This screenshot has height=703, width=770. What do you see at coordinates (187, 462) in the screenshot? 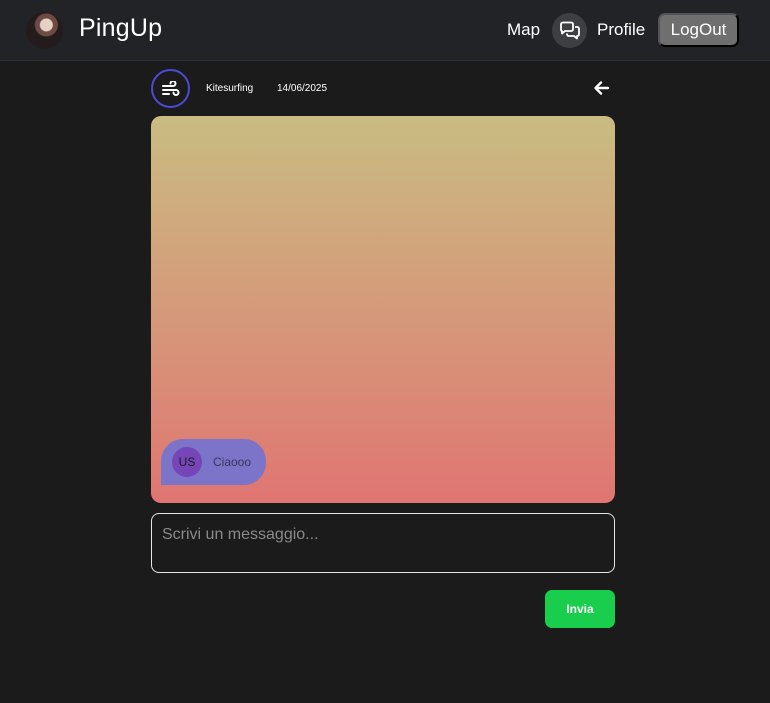
I see `message-avatar: US` at bounding box center [187, 462].